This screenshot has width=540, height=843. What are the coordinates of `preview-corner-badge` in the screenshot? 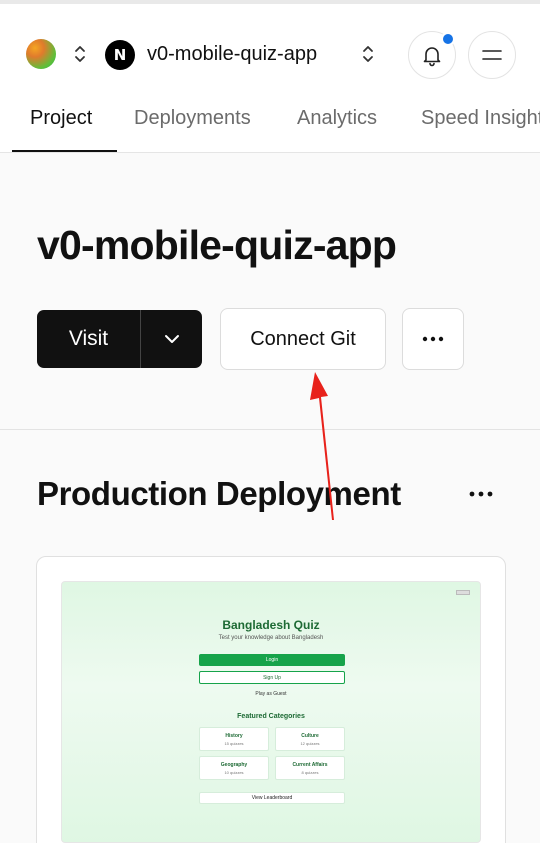 It's located at (463, 592).